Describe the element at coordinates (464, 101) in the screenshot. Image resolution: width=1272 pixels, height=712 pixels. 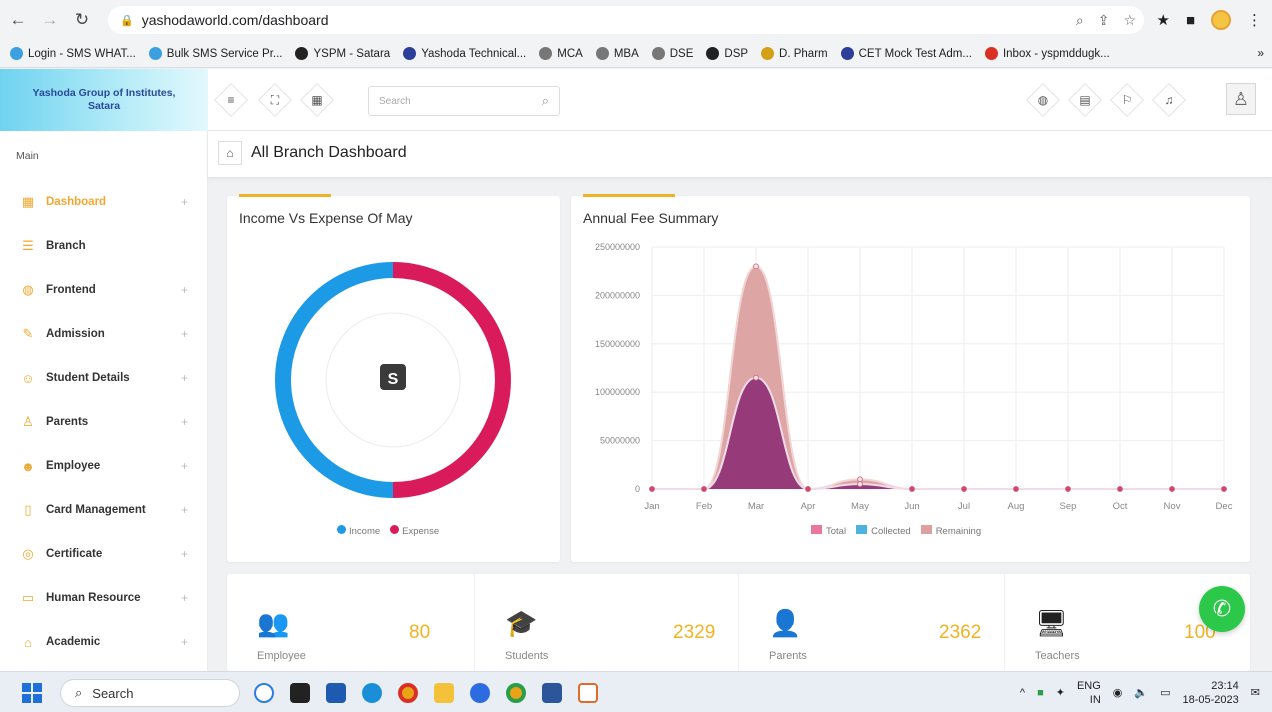
I see `search-box: Search ⌕` at that location.